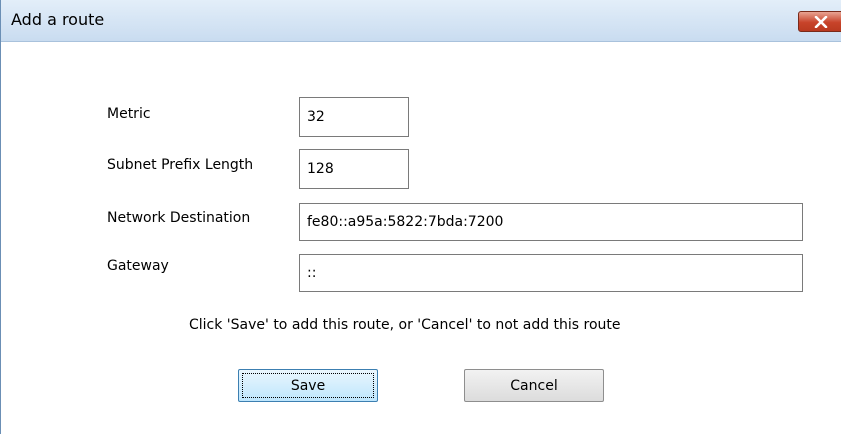 This screenshot has height=434, width=841. What do you see at coordinates (179, 218) in the screenshot?
I see `network-destination-label: Network Destination` at bounding box center [179, 218].